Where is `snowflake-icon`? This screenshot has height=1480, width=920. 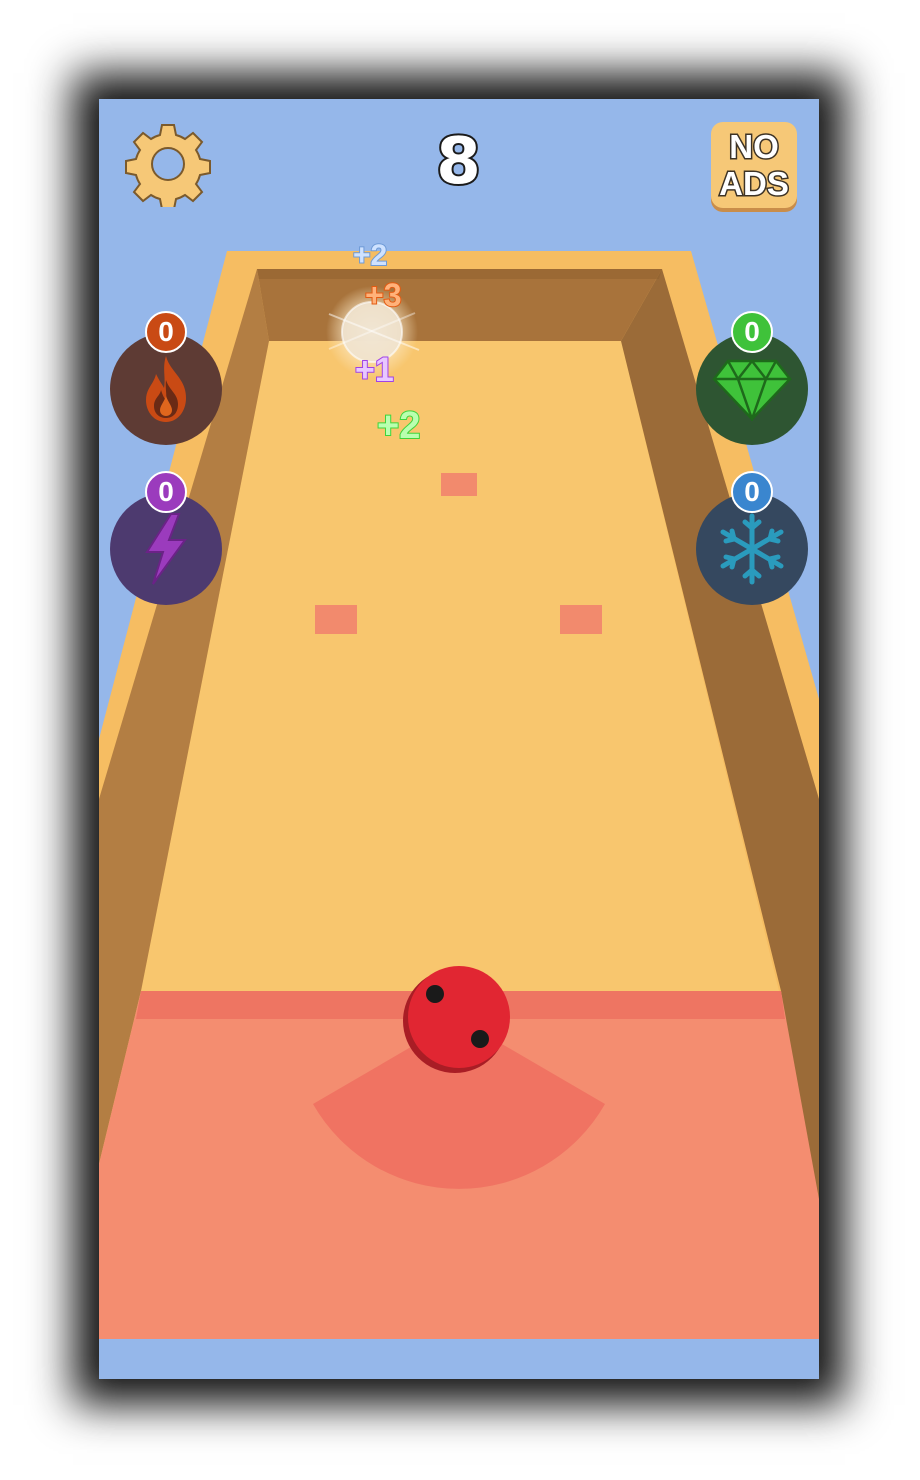
snowflake-icon is located at coordinates (752, 549).